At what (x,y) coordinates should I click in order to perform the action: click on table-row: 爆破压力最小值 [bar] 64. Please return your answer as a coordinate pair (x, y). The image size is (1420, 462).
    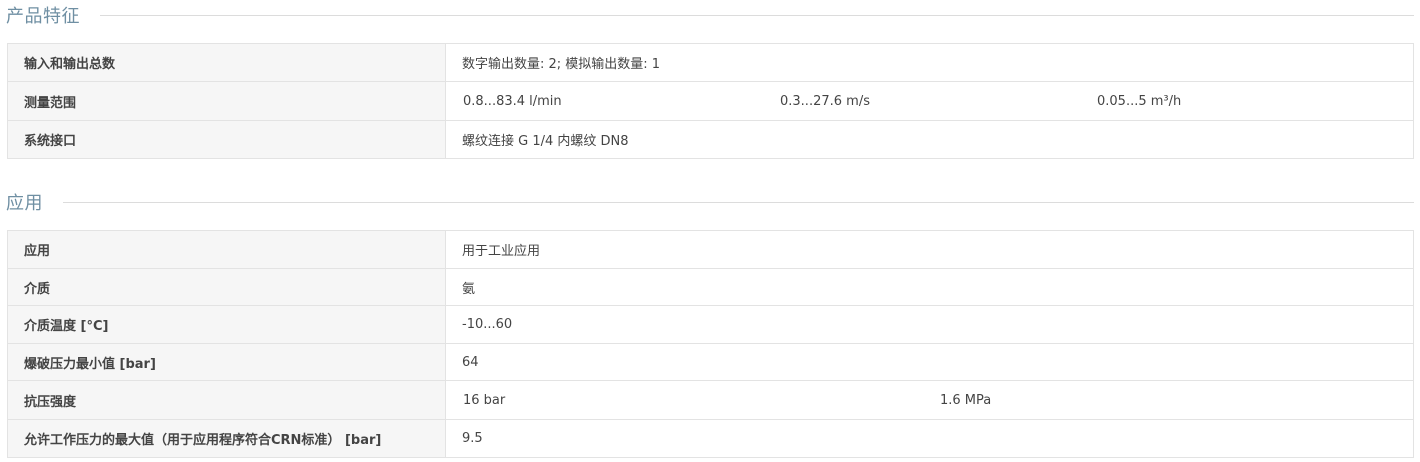
    Looking at the image, I should click on (710, 362).